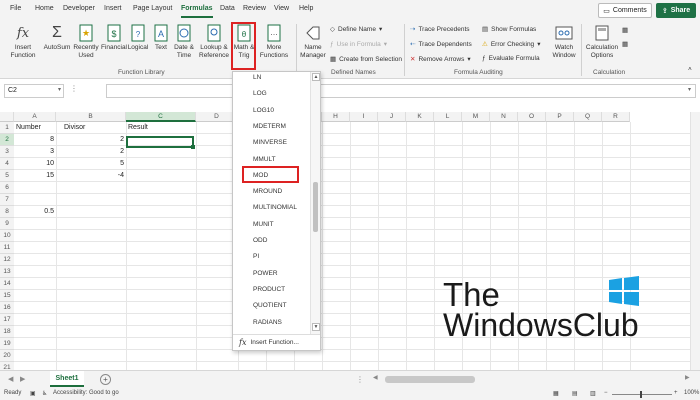 The height and width of the screenshot is (400, 700). What do you see at coordinates (114, 37) in the screenshot?
I see `financial-button: $ Financial` at bounding box center [114, 37].